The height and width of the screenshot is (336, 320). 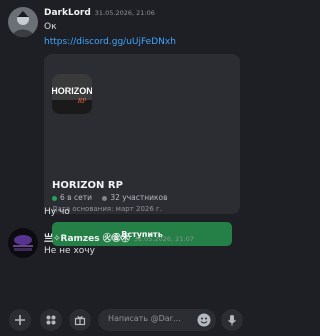 What do you see at coordinates (232, 320) in the screenshot?
I see `microphone-icon` at bounding box center [232, 320].